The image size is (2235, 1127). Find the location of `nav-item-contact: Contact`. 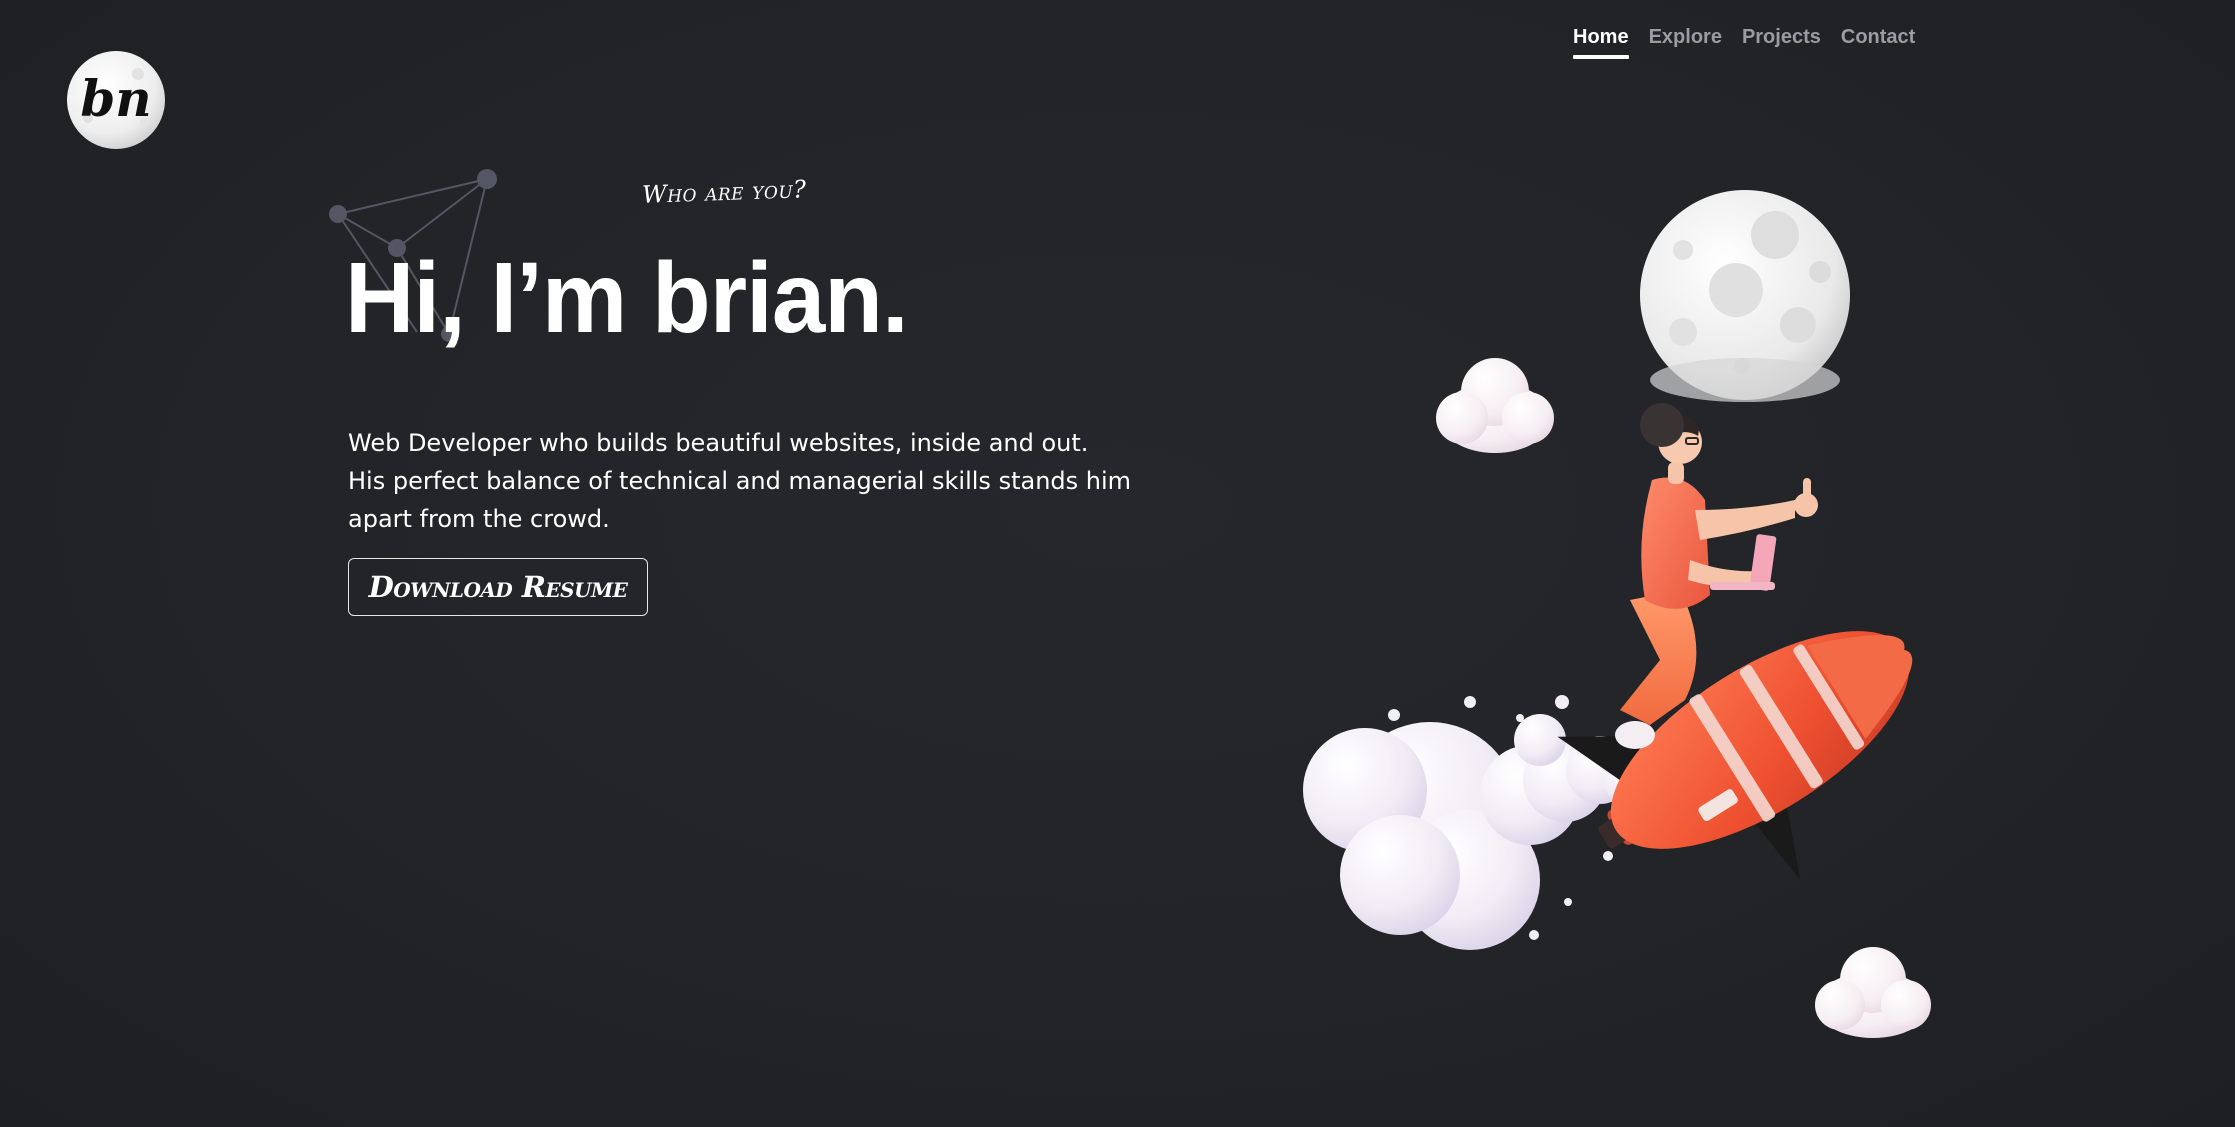

nav-item-contact: Contact is located at coordinates (1878, 42).